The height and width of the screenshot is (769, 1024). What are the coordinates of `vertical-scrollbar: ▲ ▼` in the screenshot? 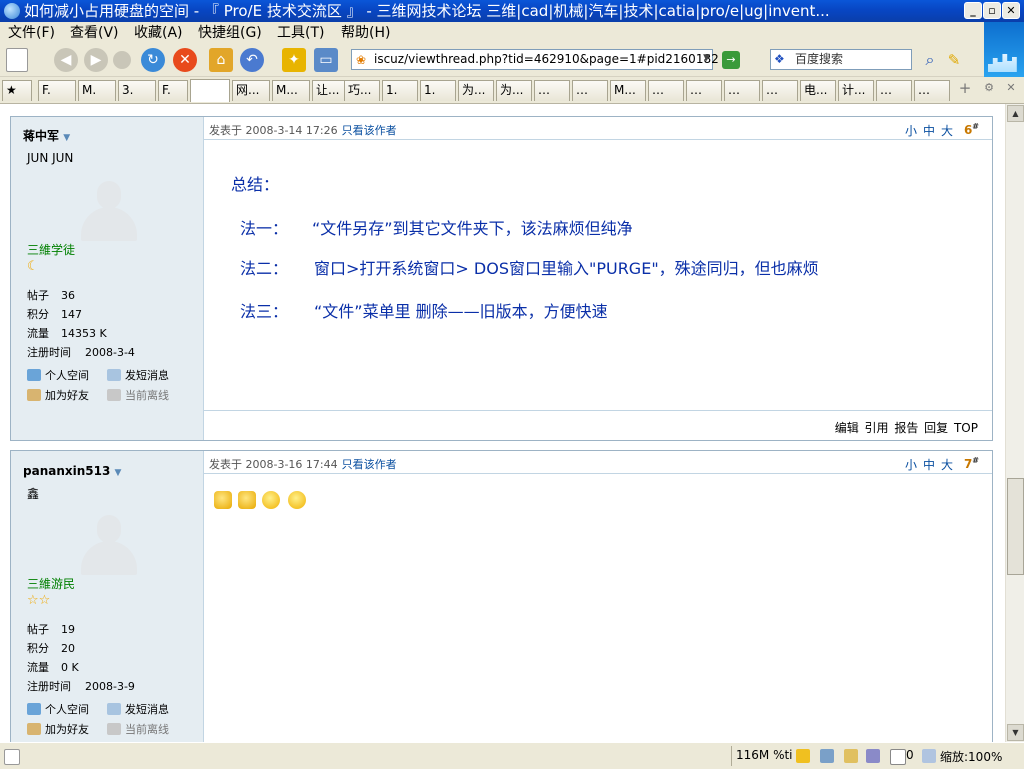 It's located at (1014, 423).